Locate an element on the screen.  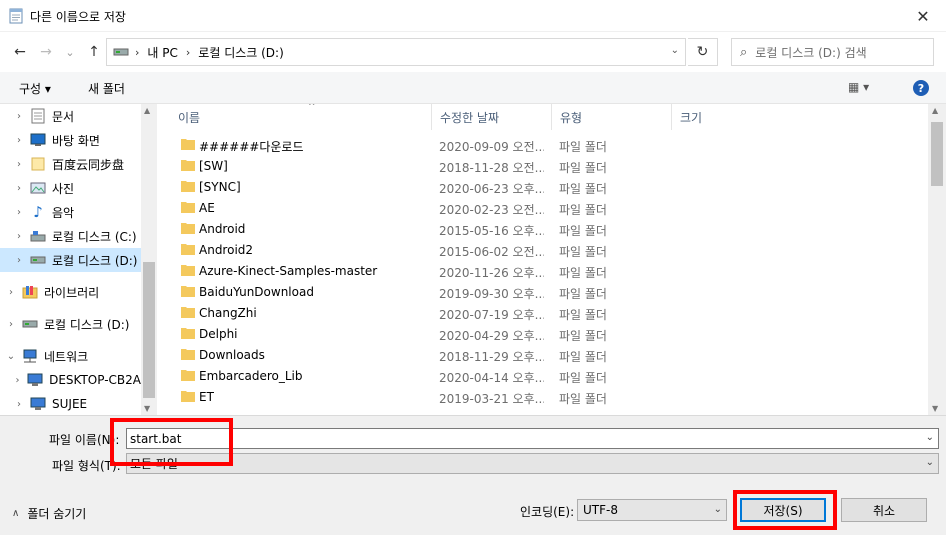
music-icon: ♪ is located at coordinates (38, 212).